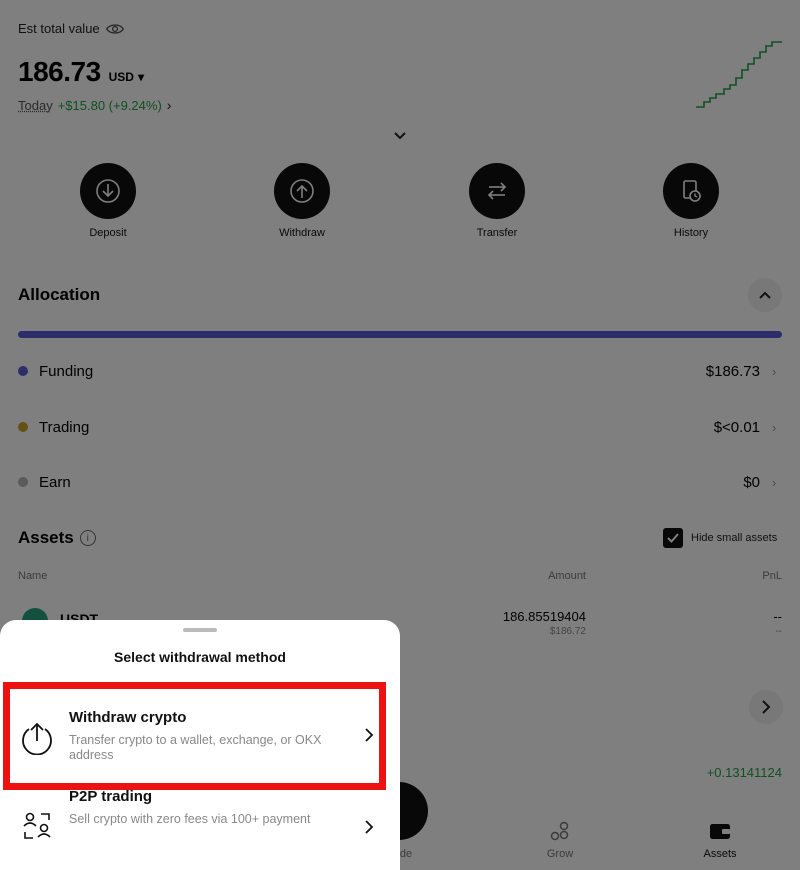  I want to click on method-title: Withdraw crypto, so click(128, 717).